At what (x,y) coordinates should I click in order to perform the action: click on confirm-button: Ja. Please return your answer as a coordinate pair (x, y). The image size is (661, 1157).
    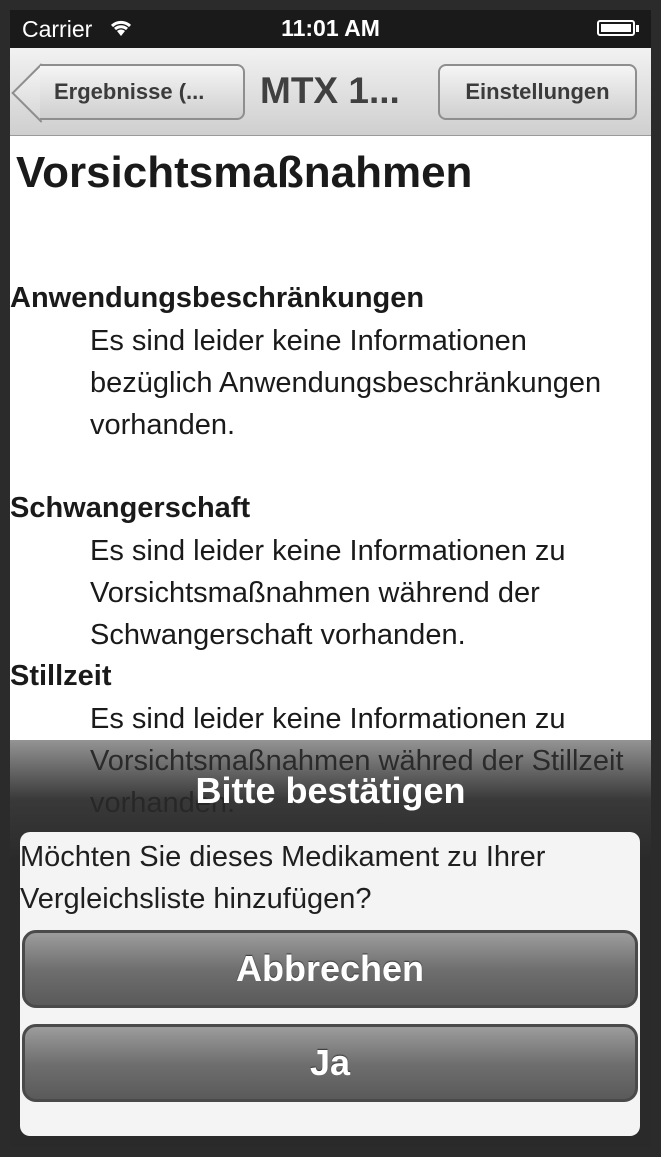
    Looking at the image, I should click on (330, 1063).